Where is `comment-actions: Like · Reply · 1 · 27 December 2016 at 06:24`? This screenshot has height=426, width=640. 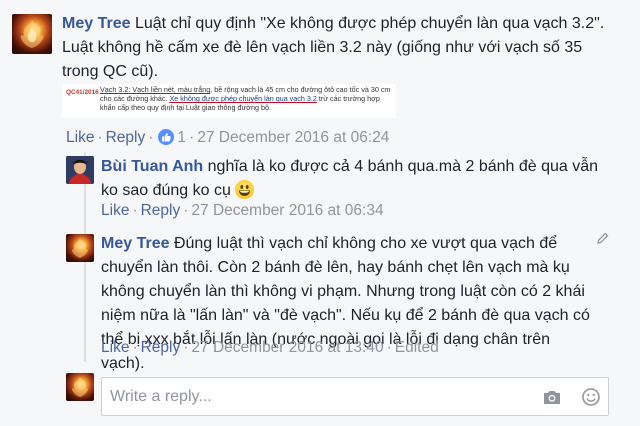 comment-actions: Like · Reply · 1 · 27 December 2016 at 06:24 is located at coordinates (228, 137).